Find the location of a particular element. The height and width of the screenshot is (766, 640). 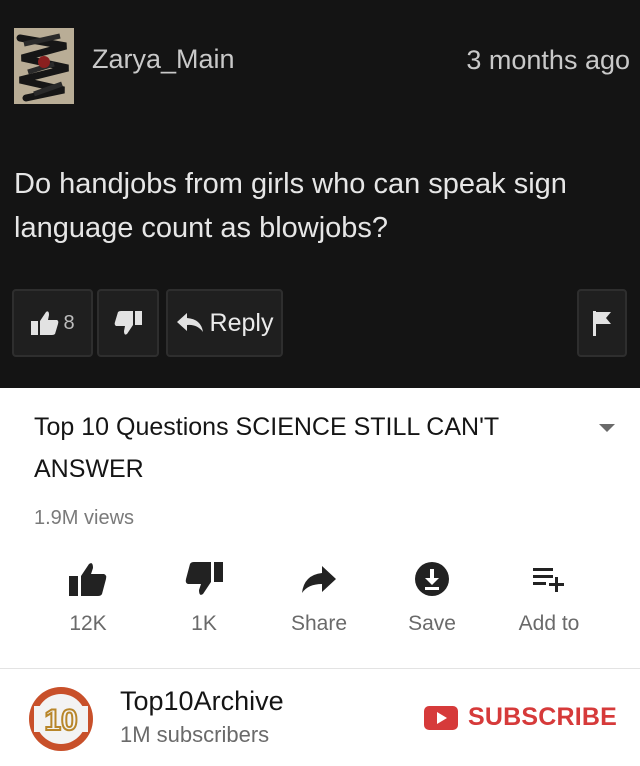

like-count: 12K is located at coordinates (88, 623).